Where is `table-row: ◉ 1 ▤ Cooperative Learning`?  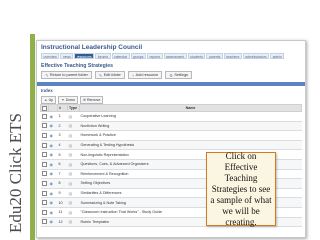 table-row: ◉ 1 ▤ Cooperative Learning is located at coordinates (171, 116).